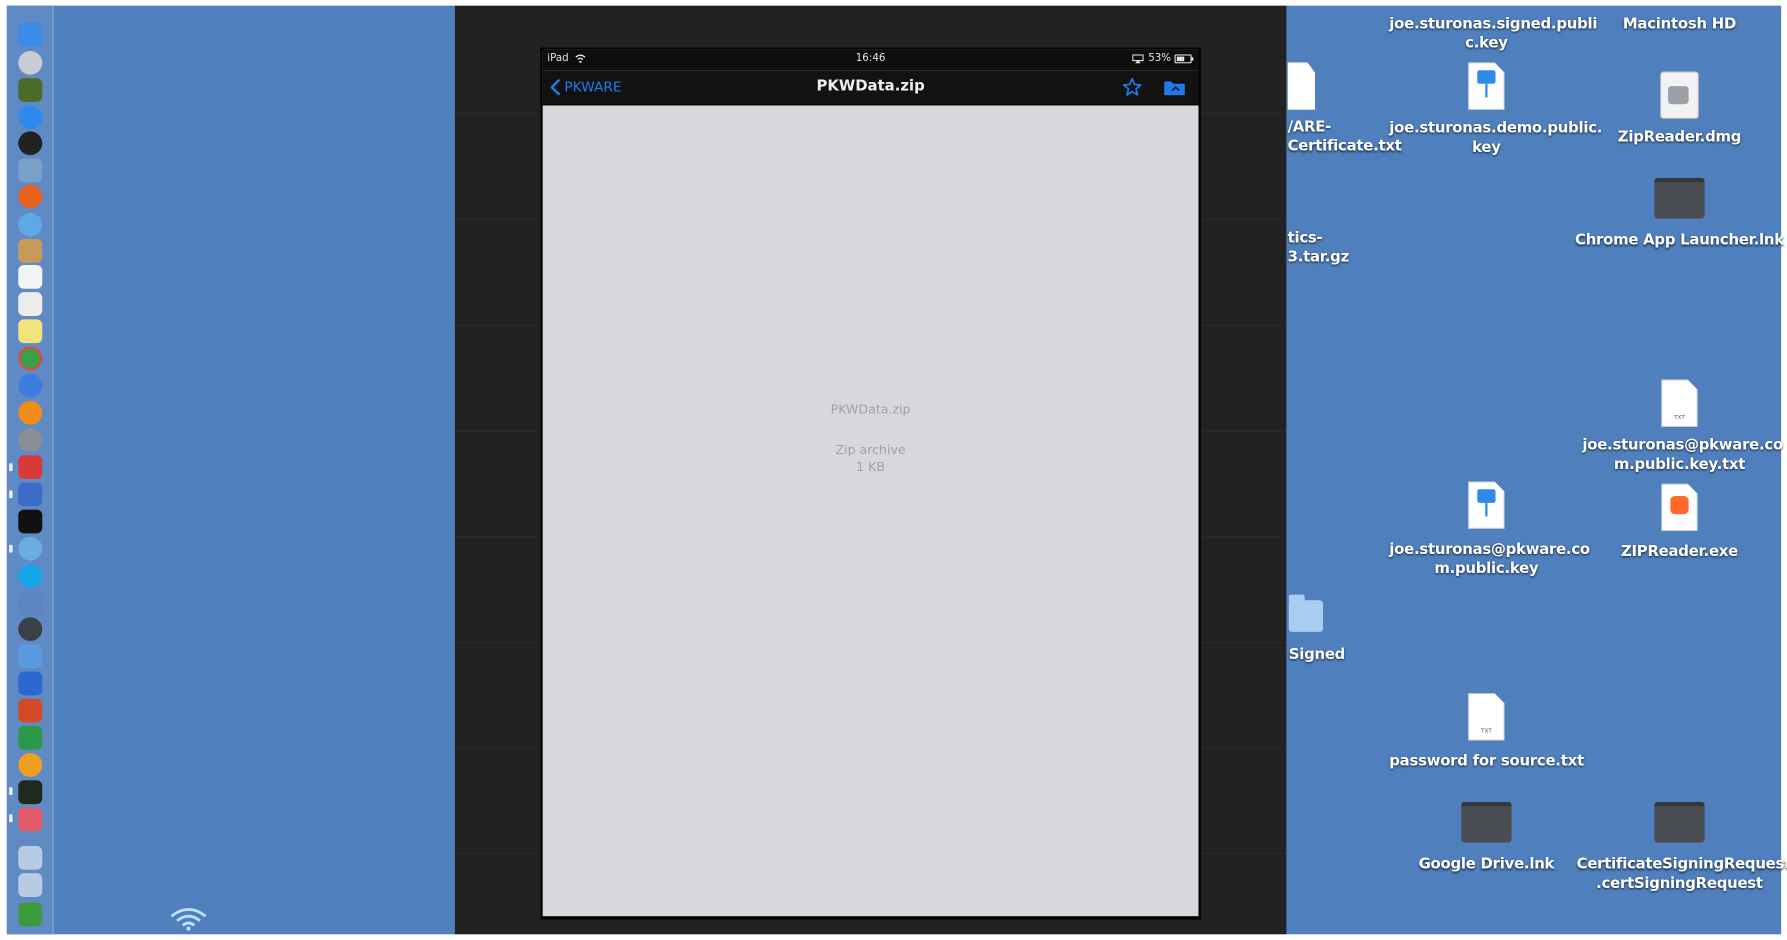 This screenshot has width=1787, height=940. What do you see at coordinates (30, 331) in the screenshot?
I see `stickies-icon` at bounding box center [30, 331].